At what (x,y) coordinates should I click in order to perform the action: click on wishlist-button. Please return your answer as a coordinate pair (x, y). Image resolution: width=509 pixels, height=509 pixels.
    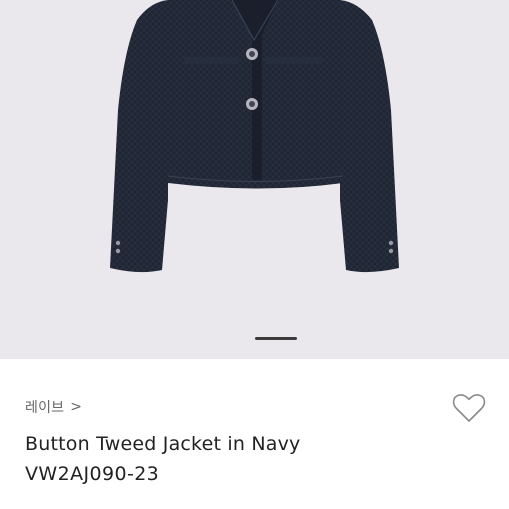
    Looking at the image, I should click on (469, 408).